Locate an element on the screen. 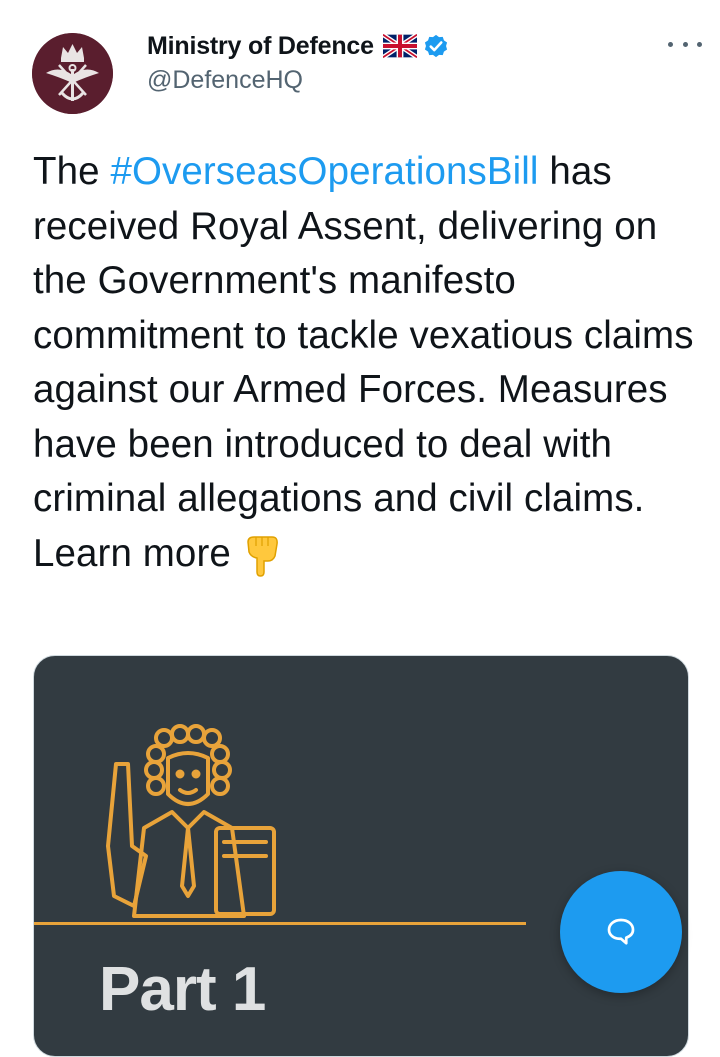 Image resolution: width=720 pixels, height=1057 pixels. tweet-text-start: The is located at coordinates (72, 171).